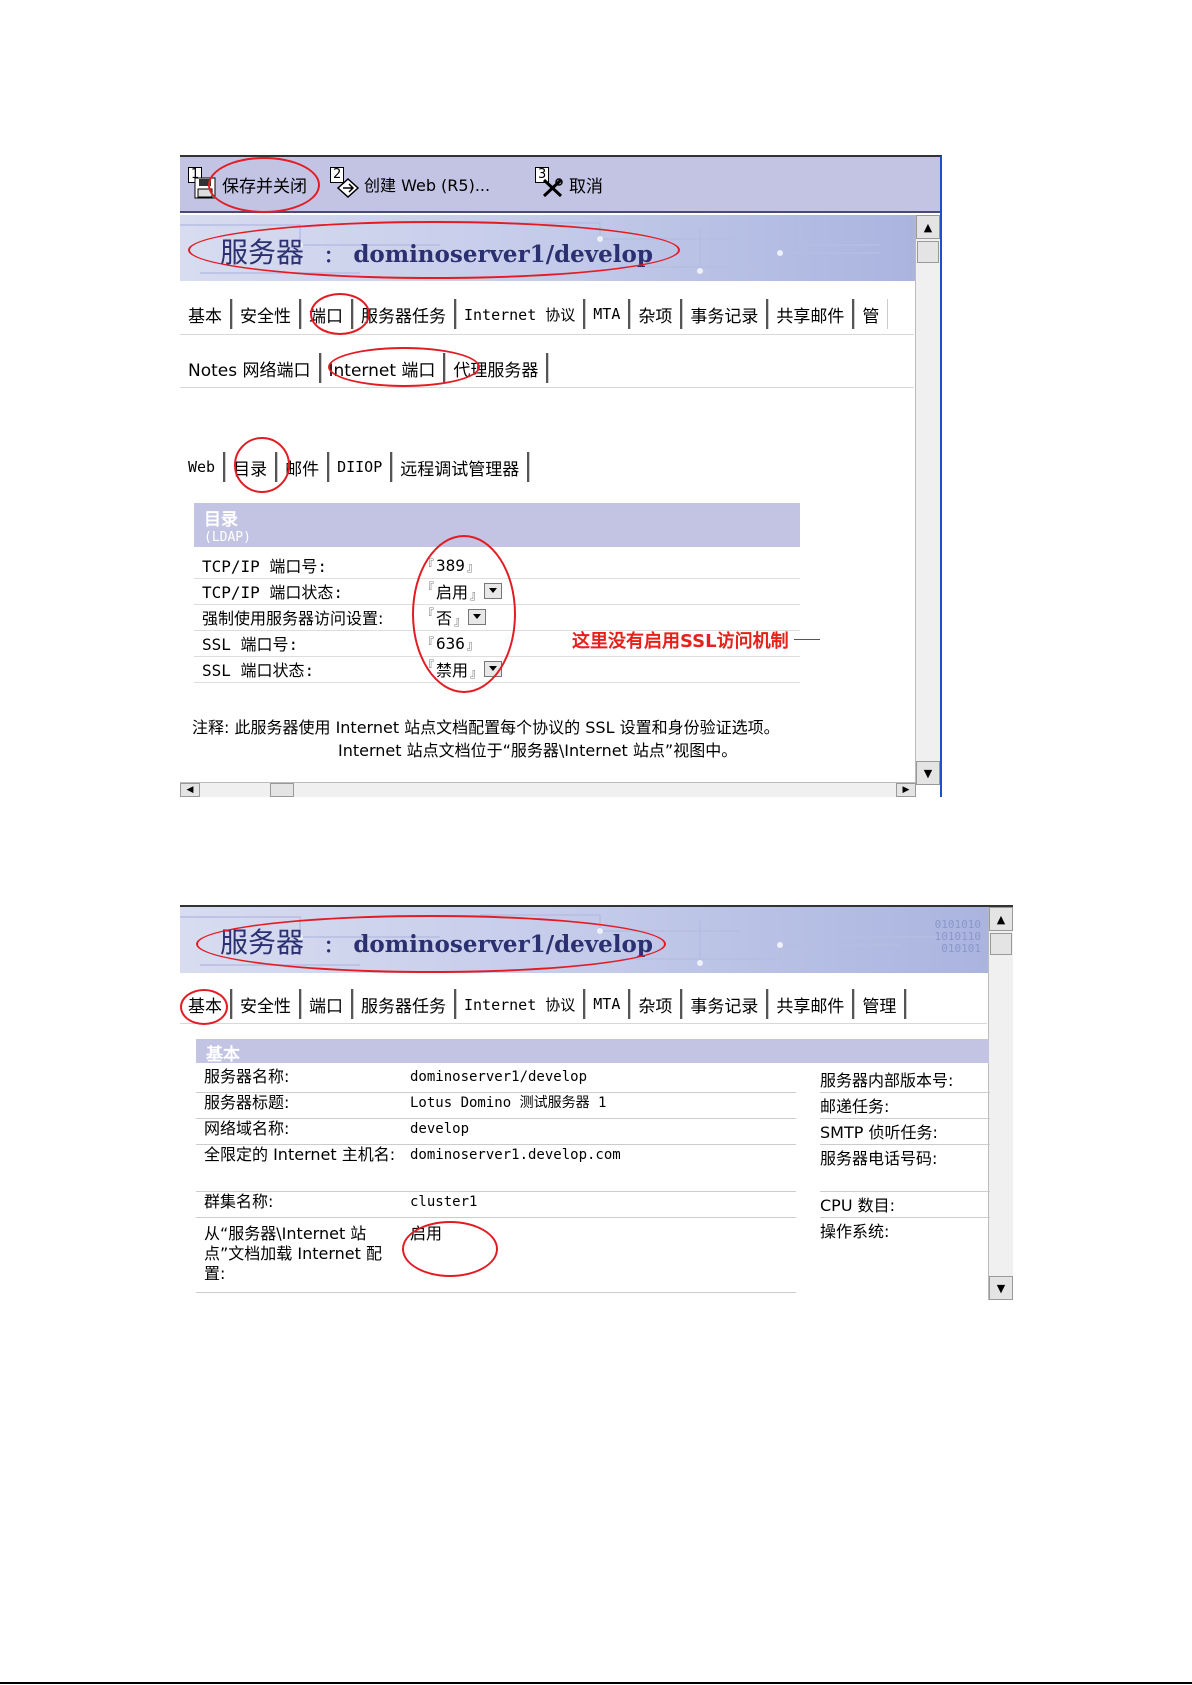  Describe the element at coordinates (496, 1255) in the screenshot. I see `load-internet-config-row: 从“服务器\Internet 站点”文档加载 Internet 配置: 启用` at that location.